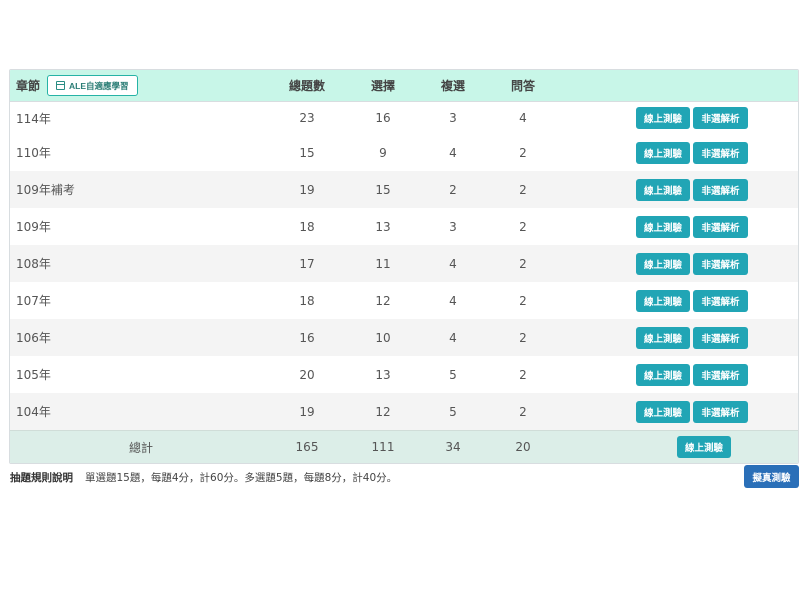 The height and width of the screenshot is (600, 800). Describe the element at coordinates (404, 189) in the screenshot. I see `table-row: 109年補考 19 15 2 2 線上測驗 非選解析` at that location.